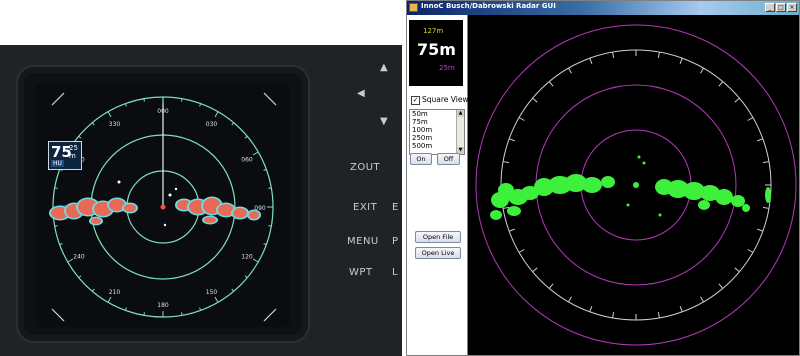 Image resolution: width=800 pixels, height=356 pixels. What do you see at coordinates (395, 207) in the screenshot?
I see `photo-exit-button-sub: E` at bounding box center [395, 207].